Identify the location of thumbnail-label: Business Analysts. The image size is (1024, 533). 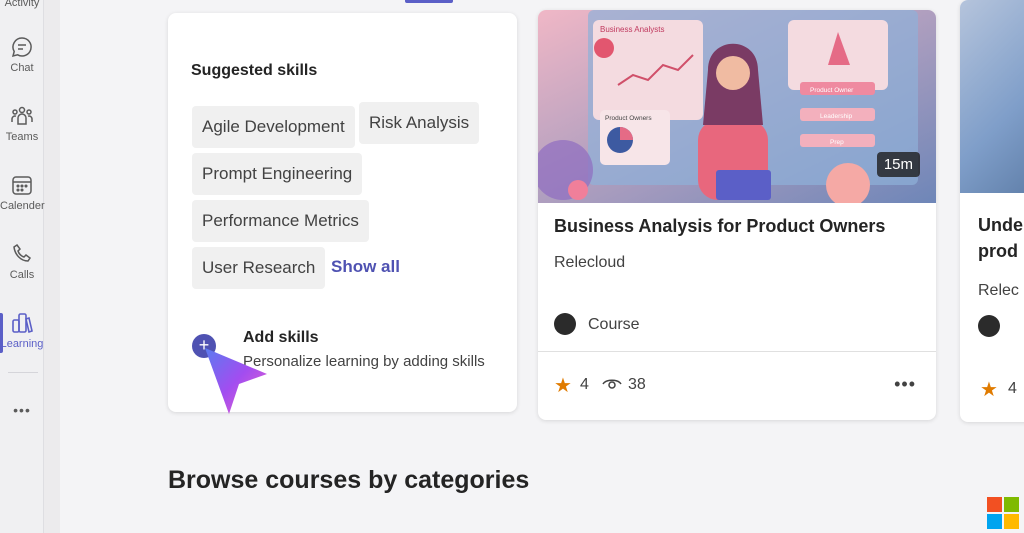
(632, 29).